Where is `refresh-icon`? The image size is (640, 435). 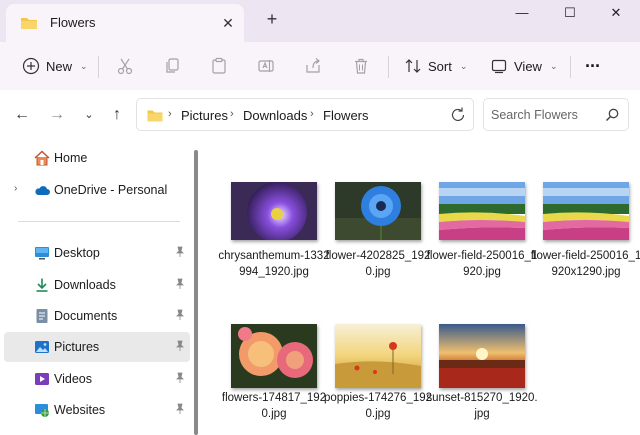 refresh-icon is located at coordinates (458, 115).